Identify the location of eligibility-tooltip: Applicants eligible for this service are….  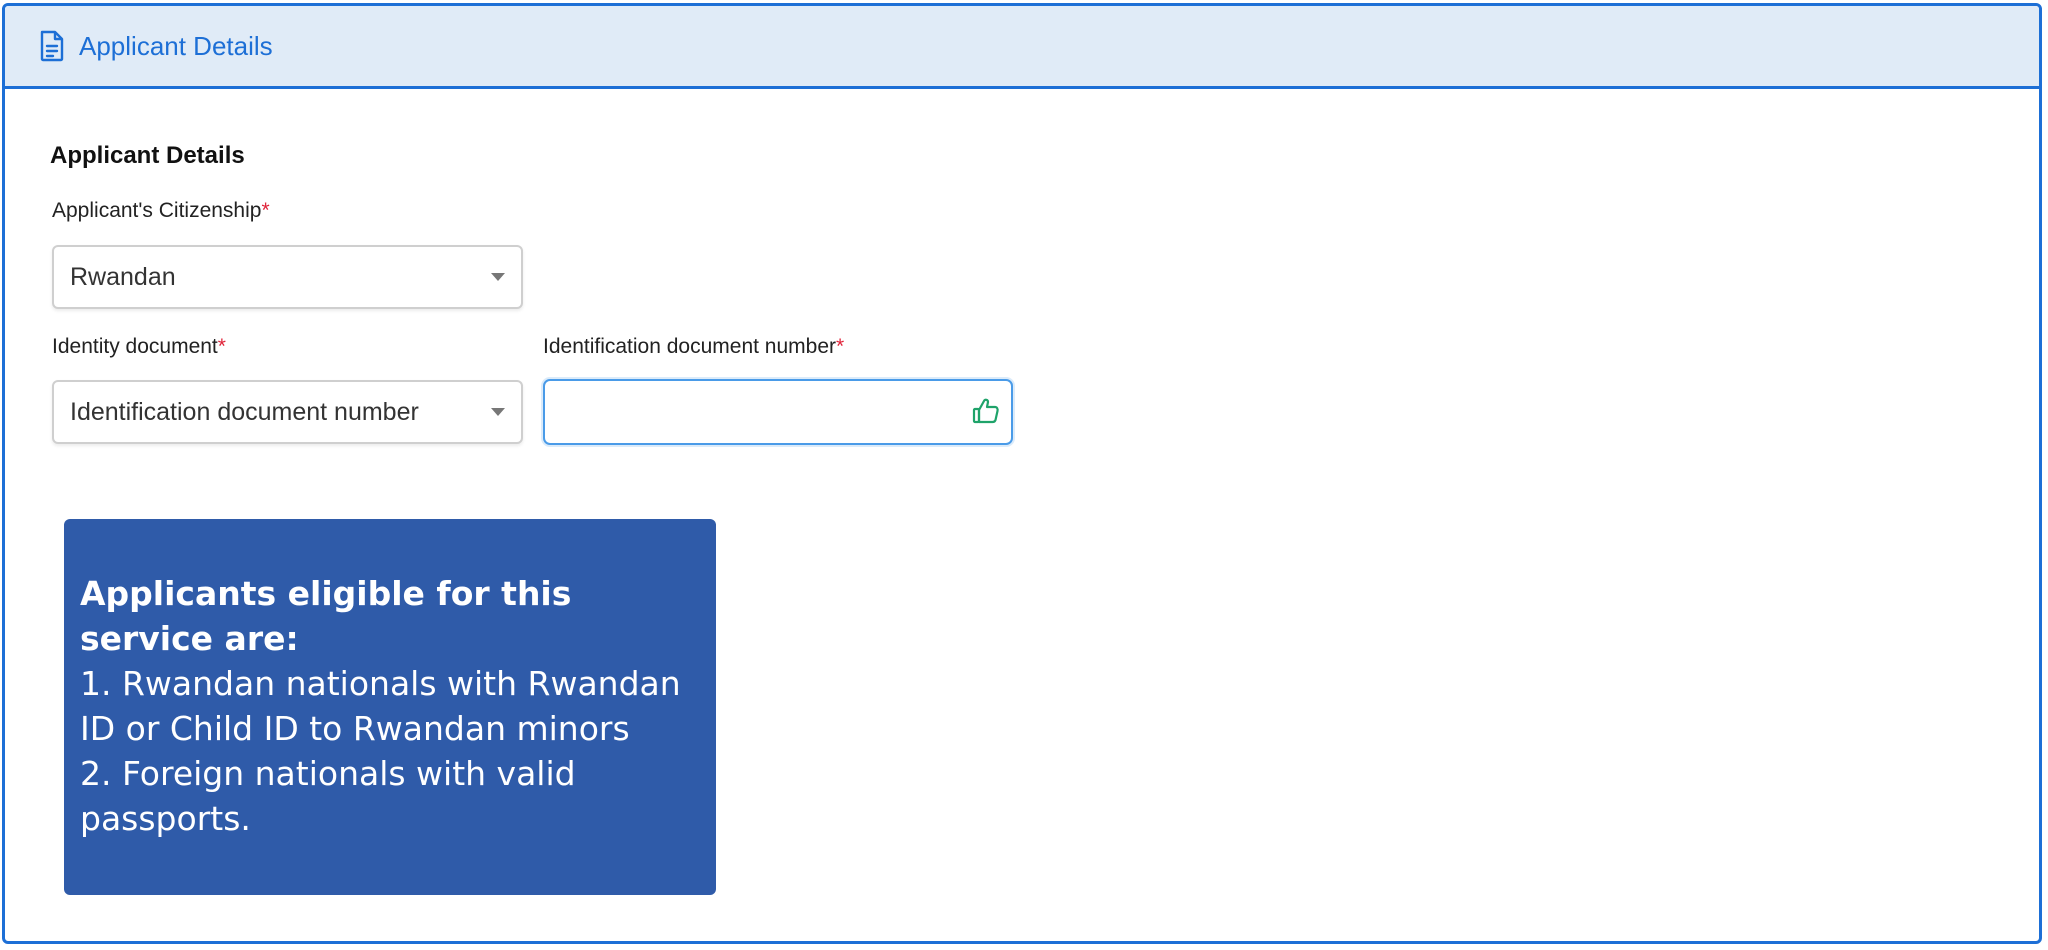
(390, 707).